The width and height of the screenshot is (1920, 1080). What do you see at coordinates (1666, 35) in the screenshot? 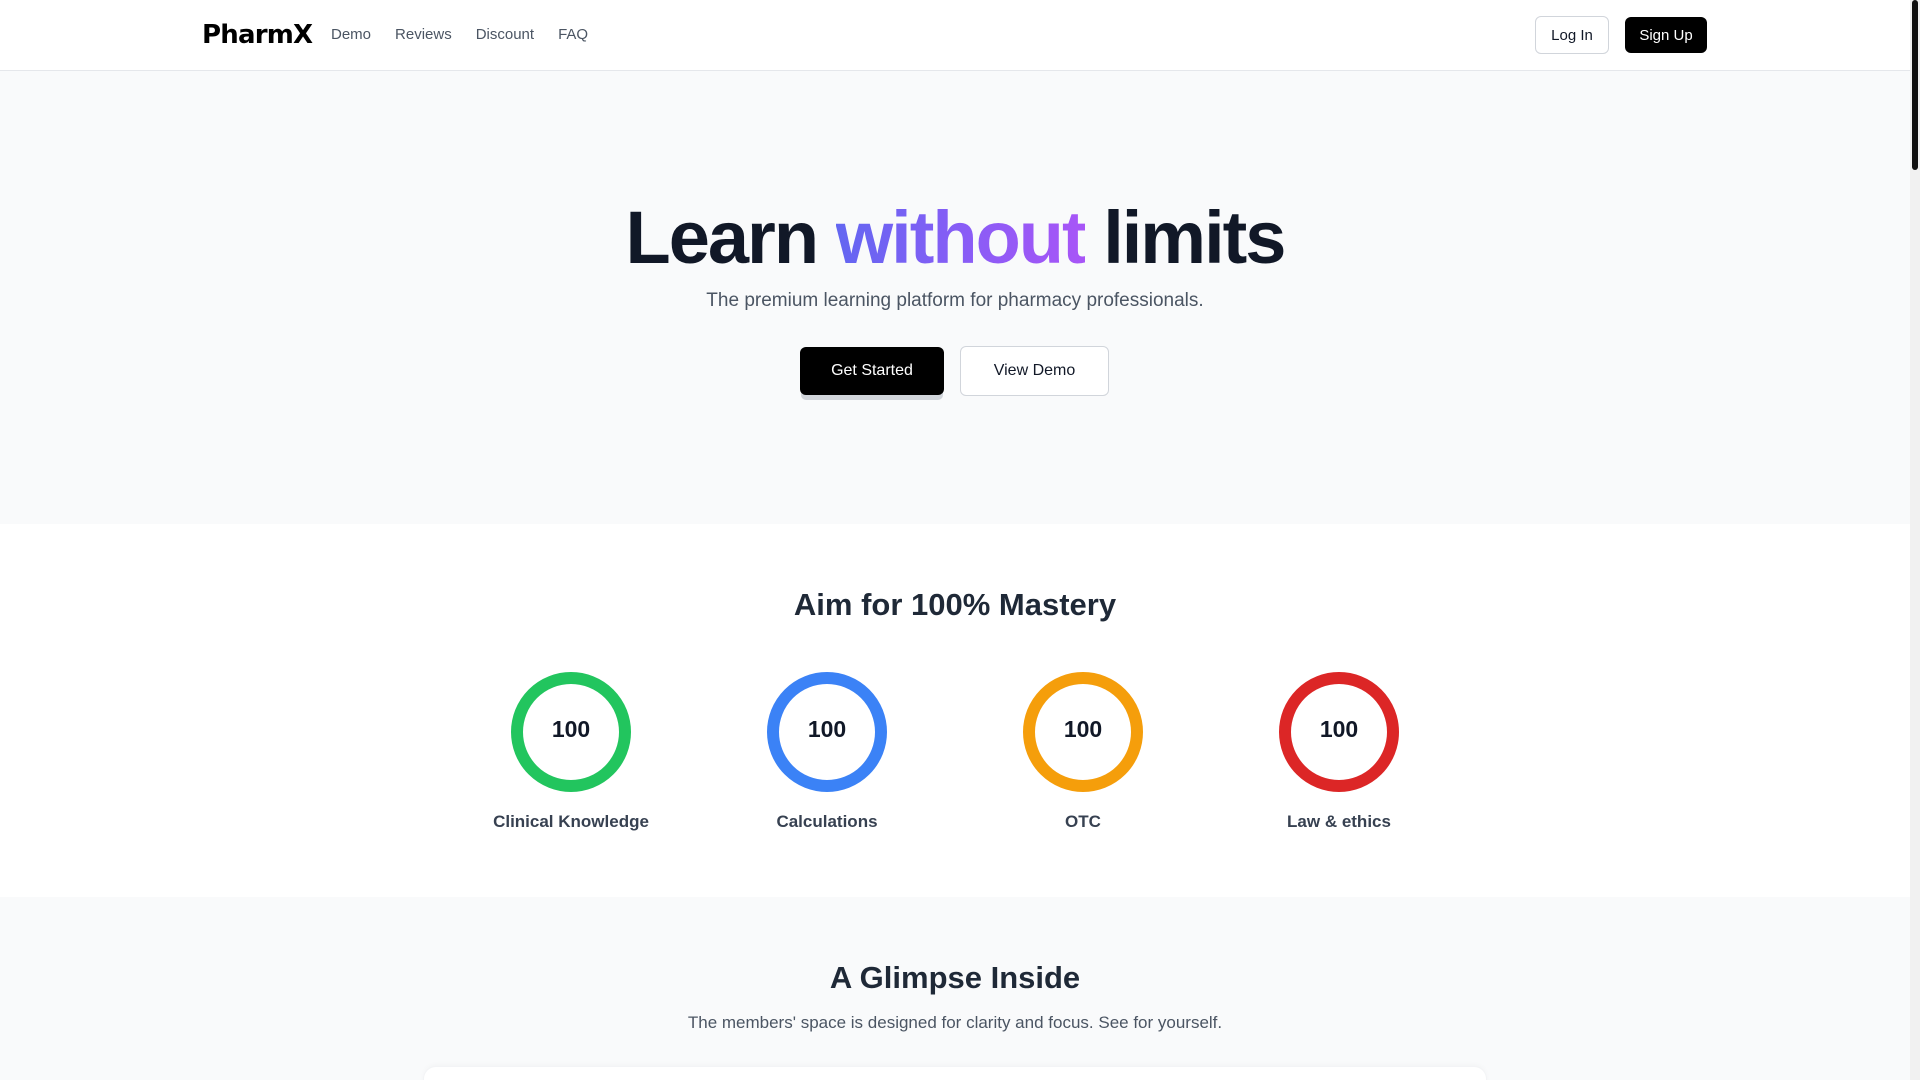
I see `signup-button: Sign Up` at bounding box center [1666, 35].